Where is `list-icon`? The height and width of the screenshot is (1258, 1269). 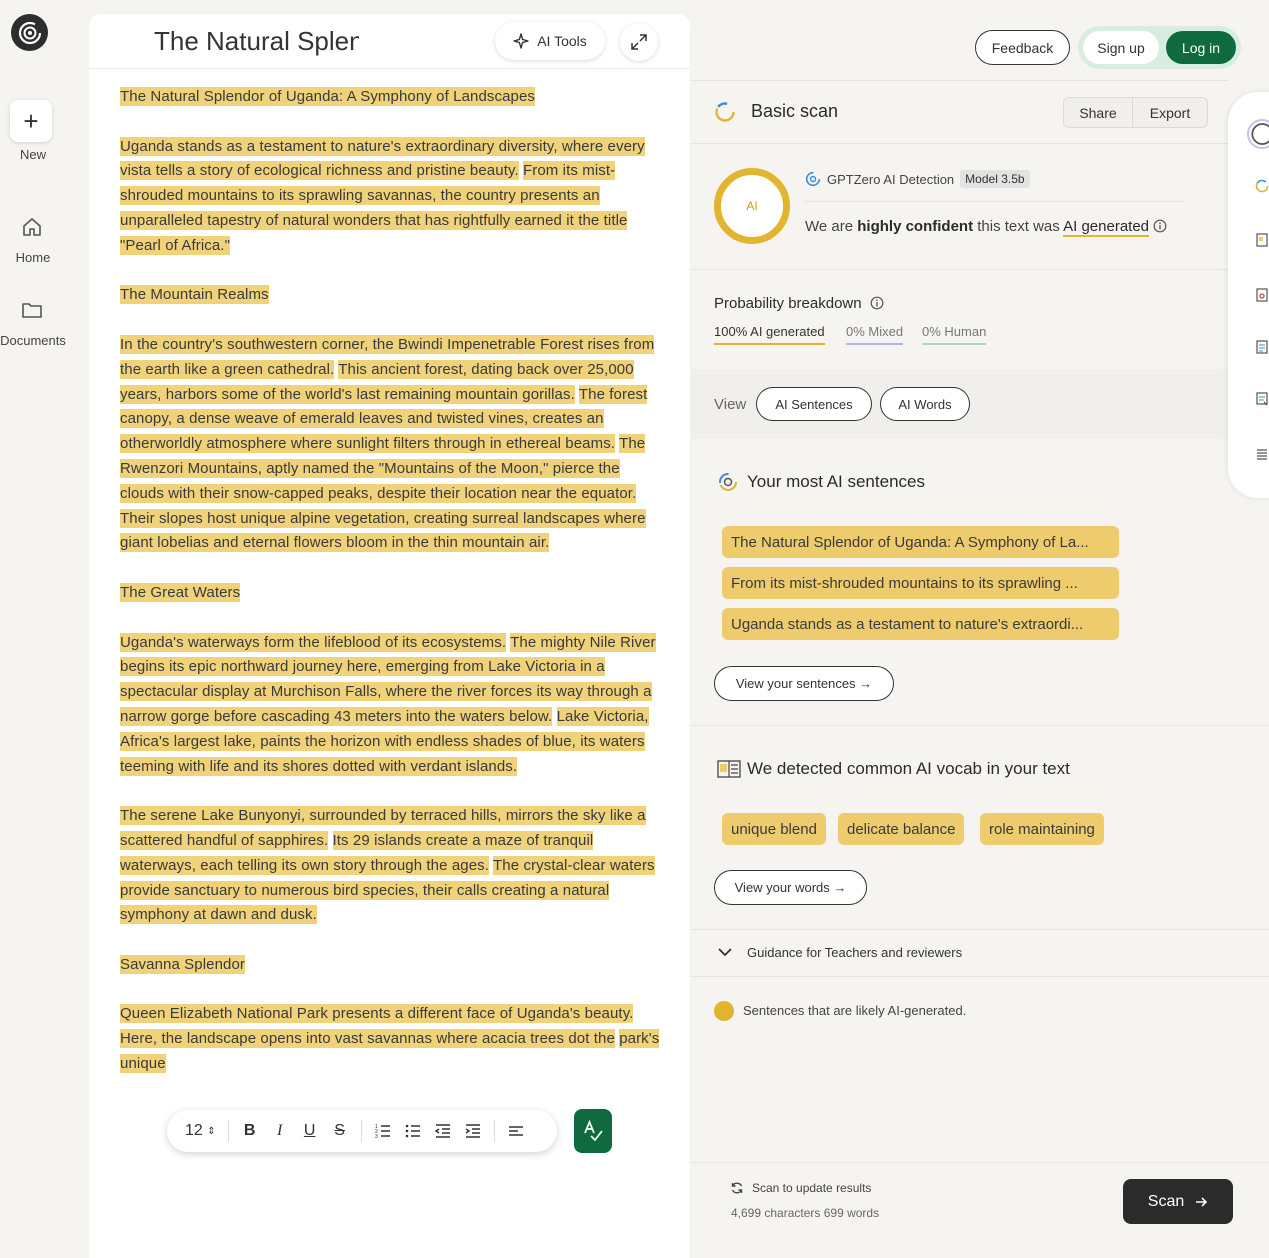 list-icon is located at coordinates (1262, 455).